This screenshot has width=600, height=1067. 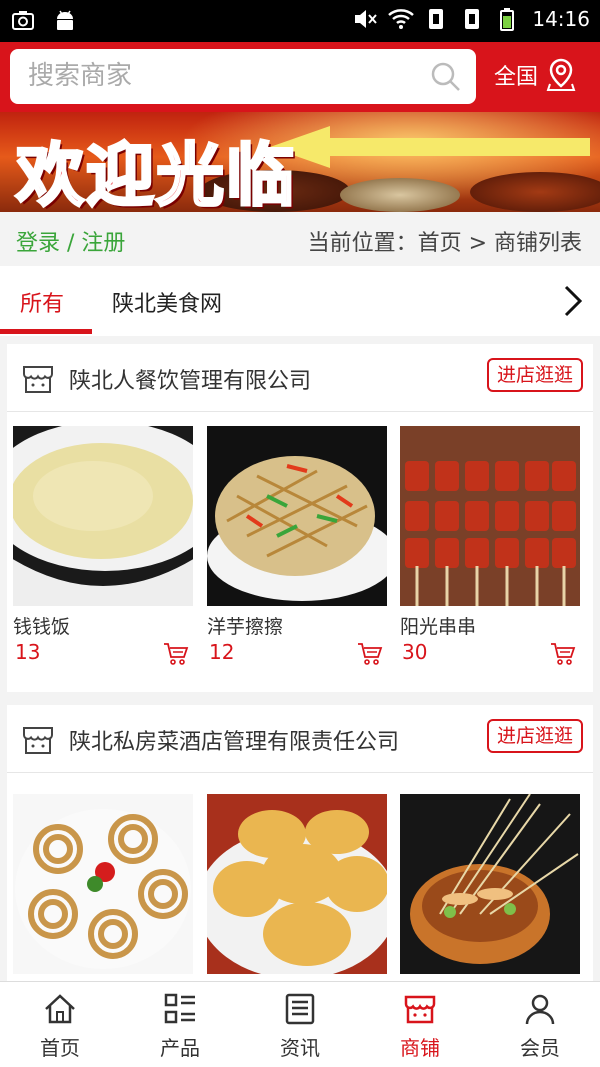 I want to click on shop-card-header: 陕北人餐饮管理有限公司 进店逛逛, so click(x=300, y=378).